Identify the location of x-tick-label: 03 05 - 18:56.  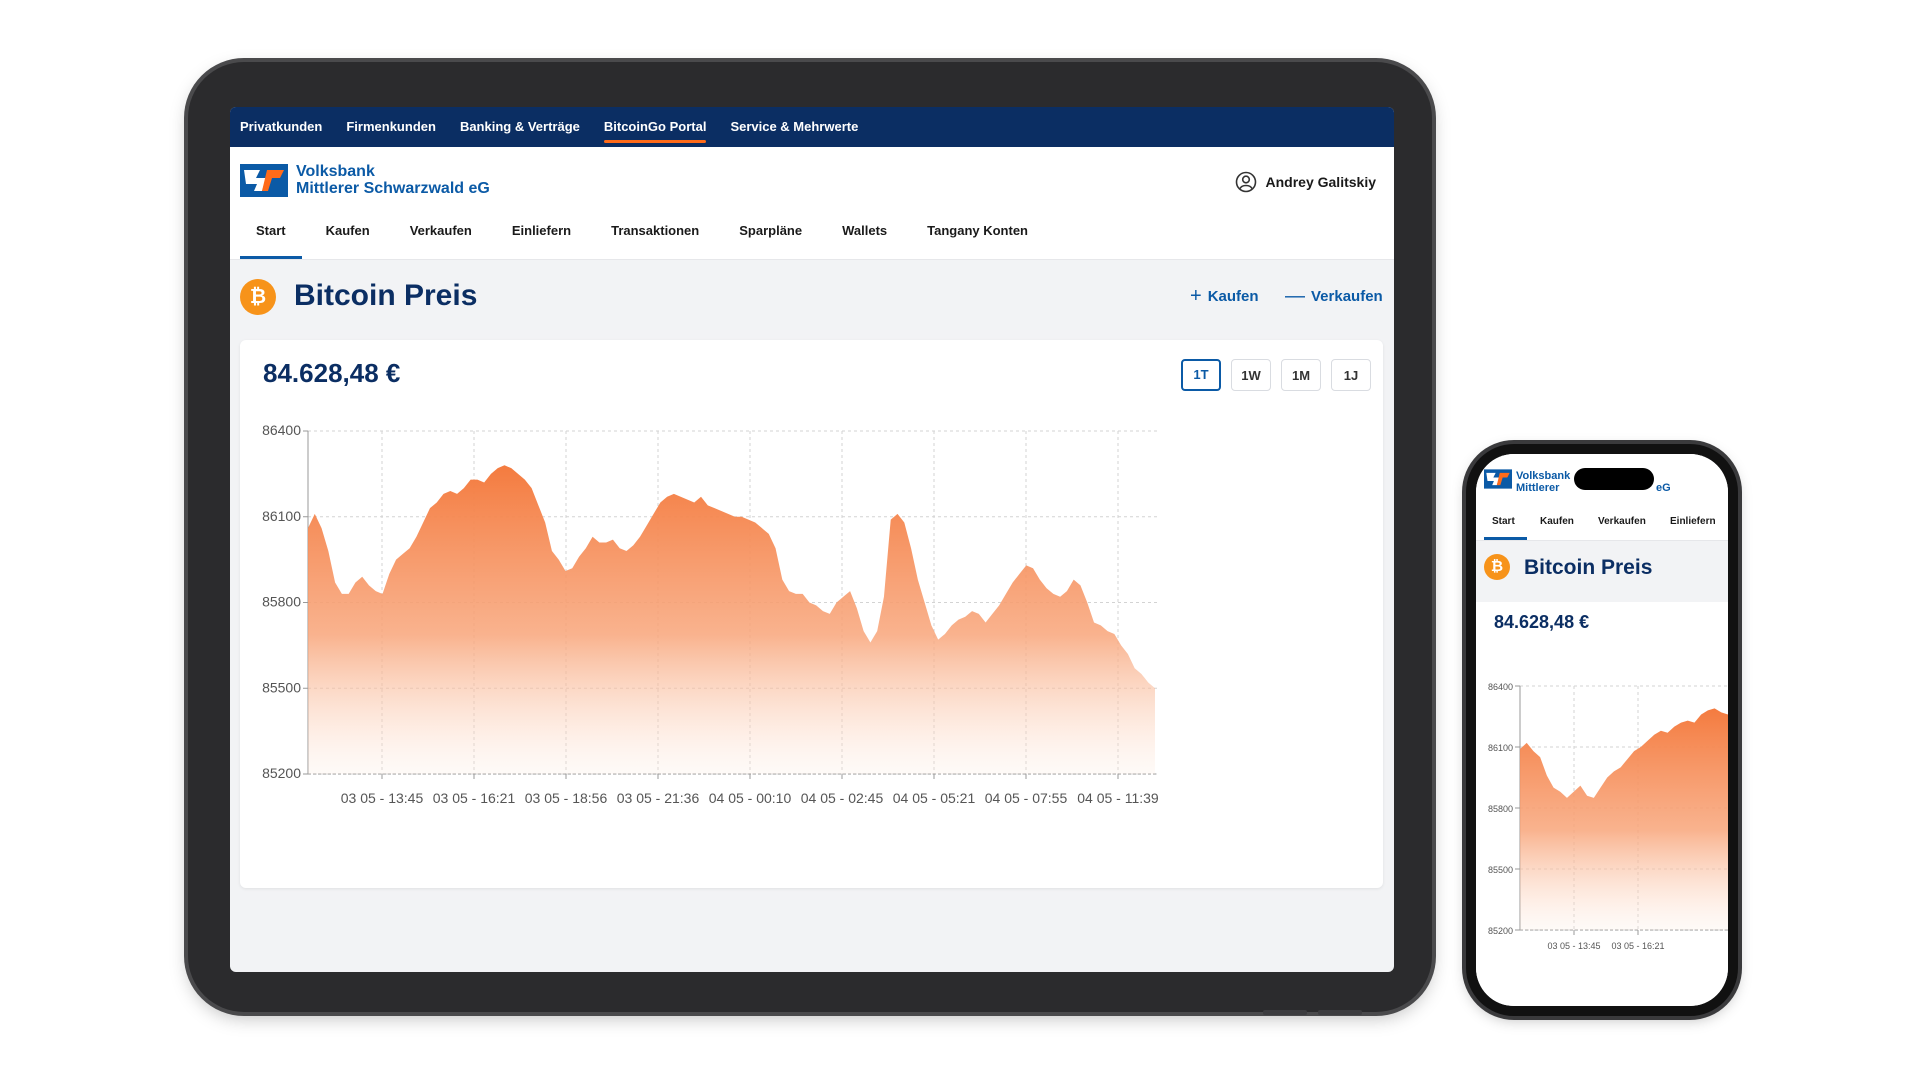
(566, 798).